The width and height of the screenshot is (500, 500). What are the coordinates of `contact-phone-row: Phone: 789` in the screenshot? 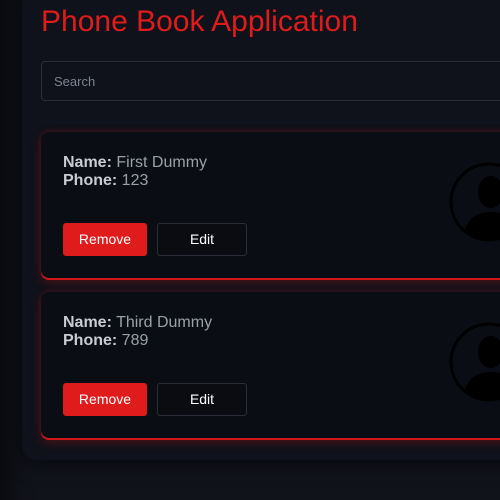 It's located at (137, 341).